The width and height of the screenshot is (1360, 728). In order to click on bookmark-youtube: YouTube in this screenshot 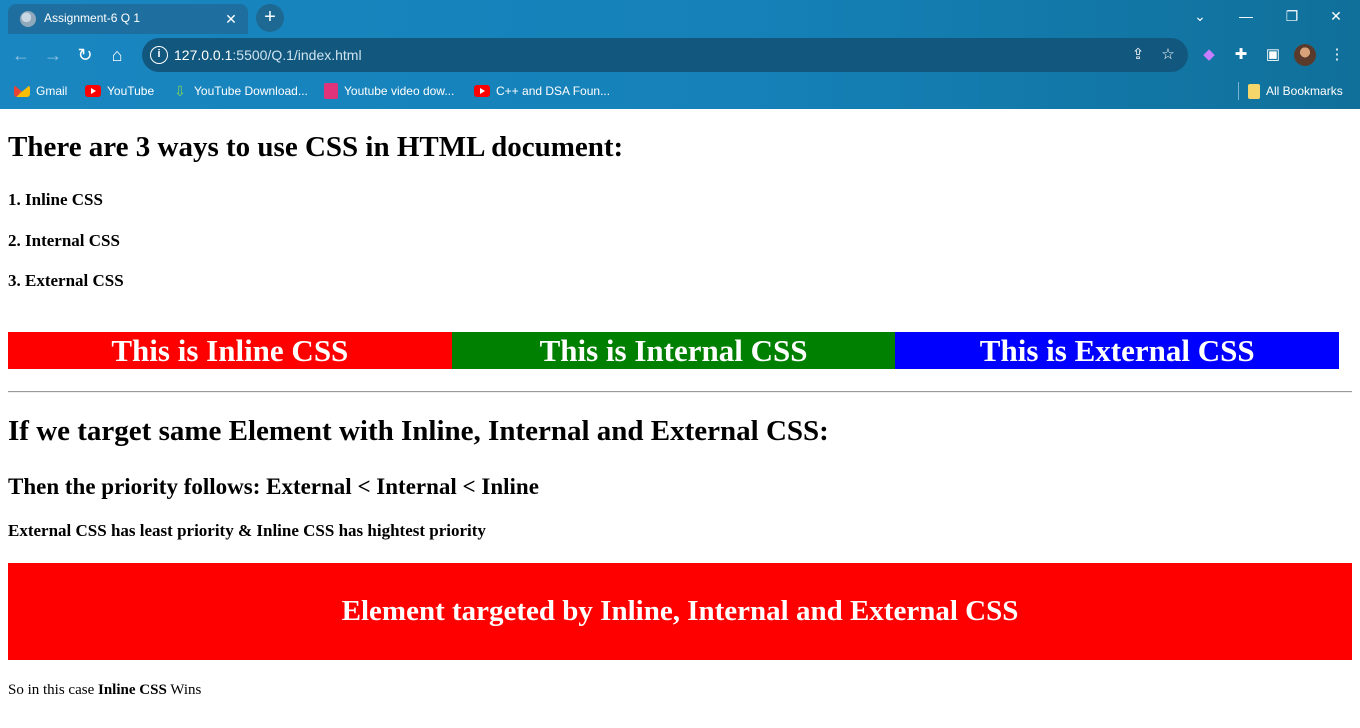, I will do `click(119, 91)`.